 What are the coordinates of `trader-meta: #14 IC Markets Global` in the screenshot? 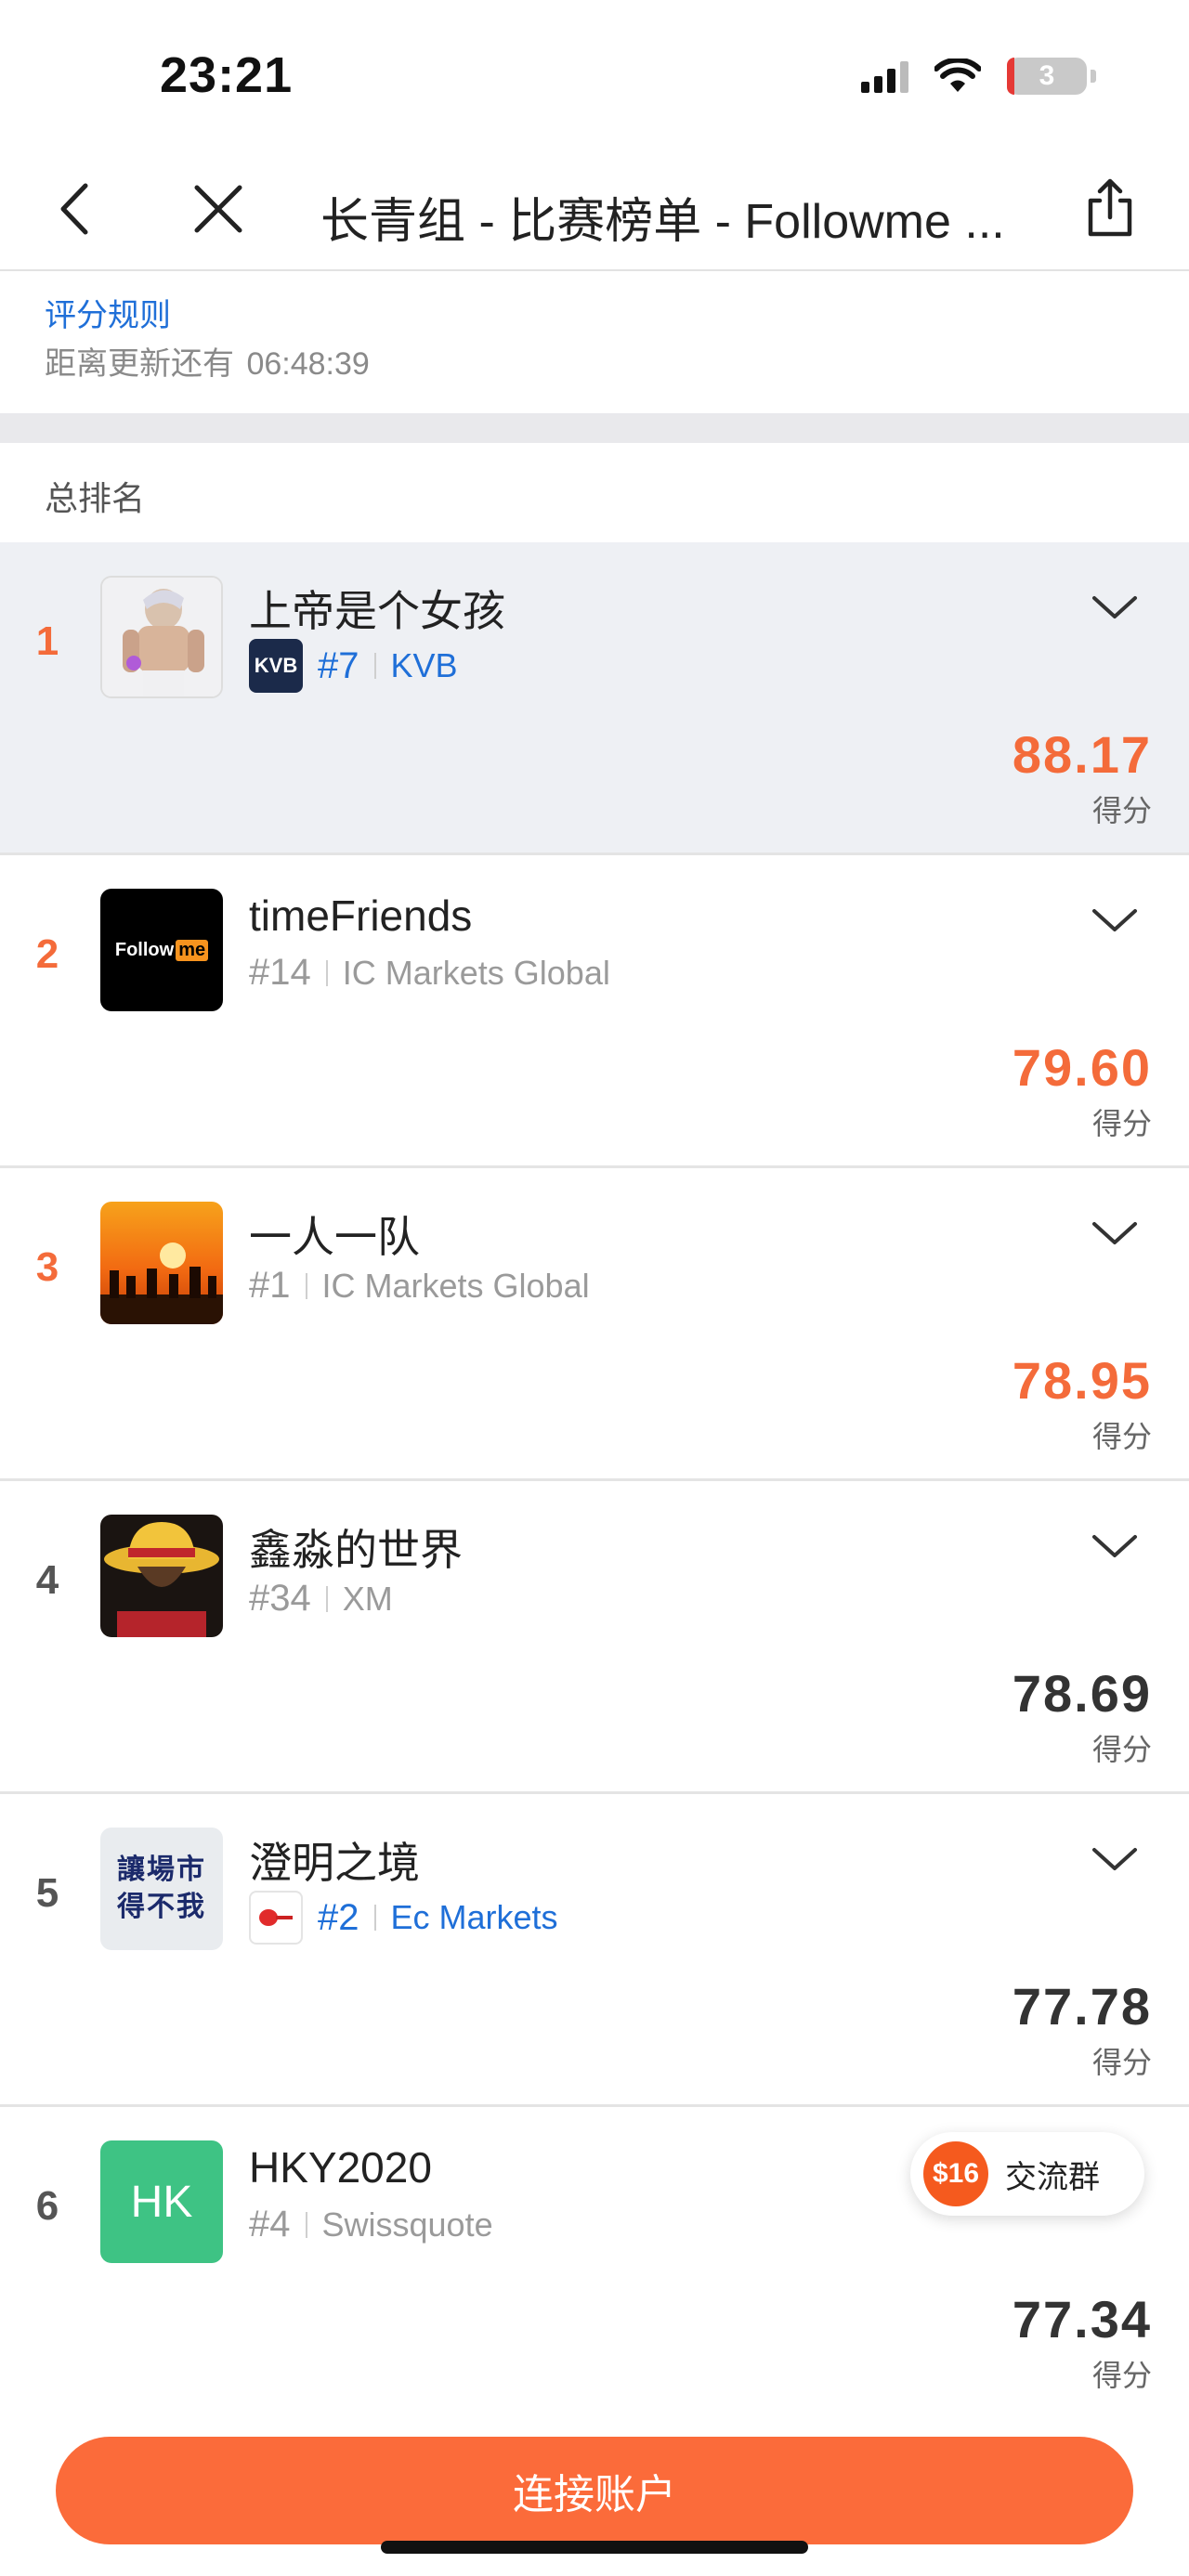 It's located at (429, 973).